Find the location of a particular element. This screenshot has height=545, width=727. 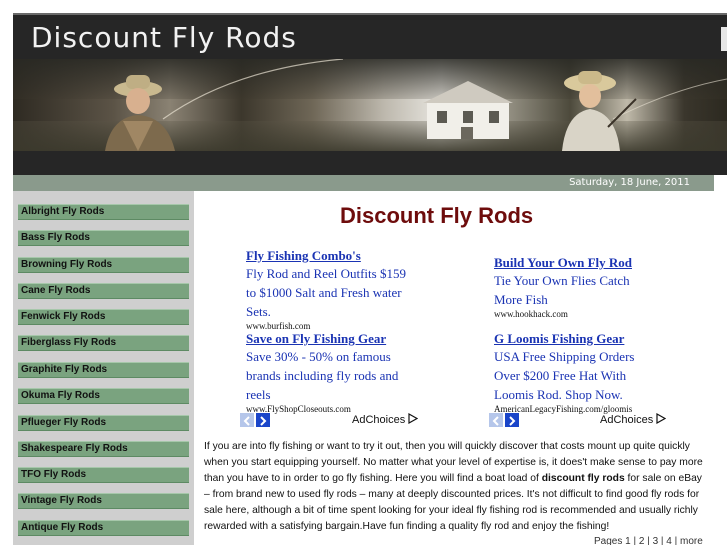

sidebar-item-label: Bass Fly Rods is located at coordinates (55, 237).